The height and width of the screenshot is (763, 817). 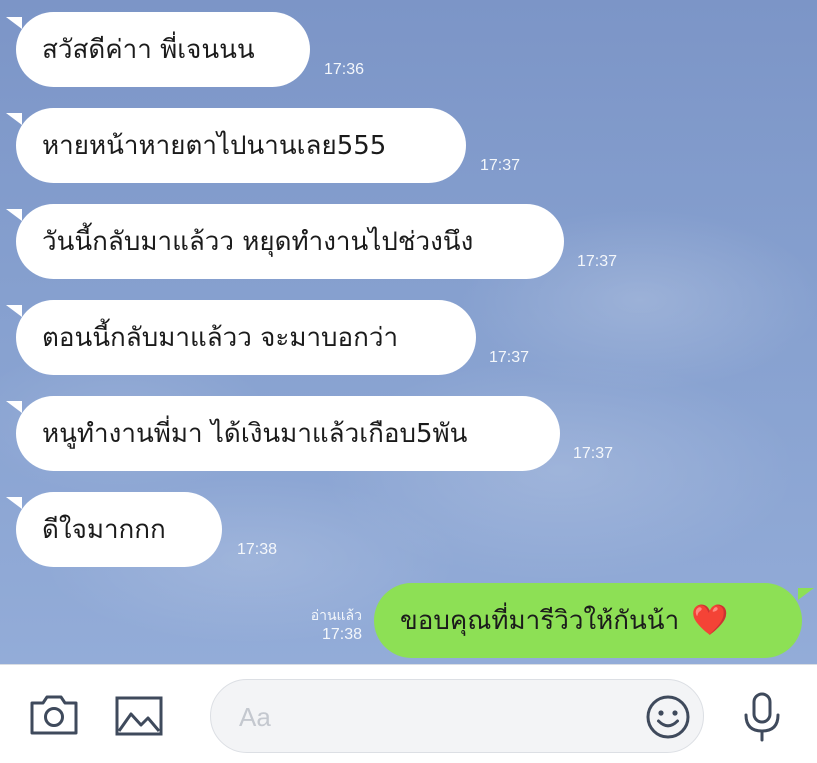 I want to click on message-text: หนูทำงานพี่มา ได้เงินมาแล้วเกือบ5พัน, so click(x=255, y=433).